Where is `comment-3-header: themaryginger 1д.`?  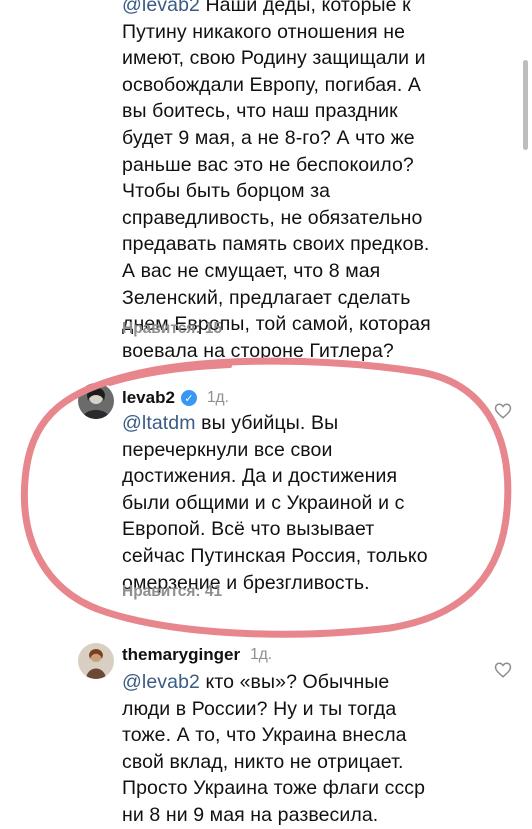 comment-3-header: themaryginger 1д. is located at coordinates (197, 655).